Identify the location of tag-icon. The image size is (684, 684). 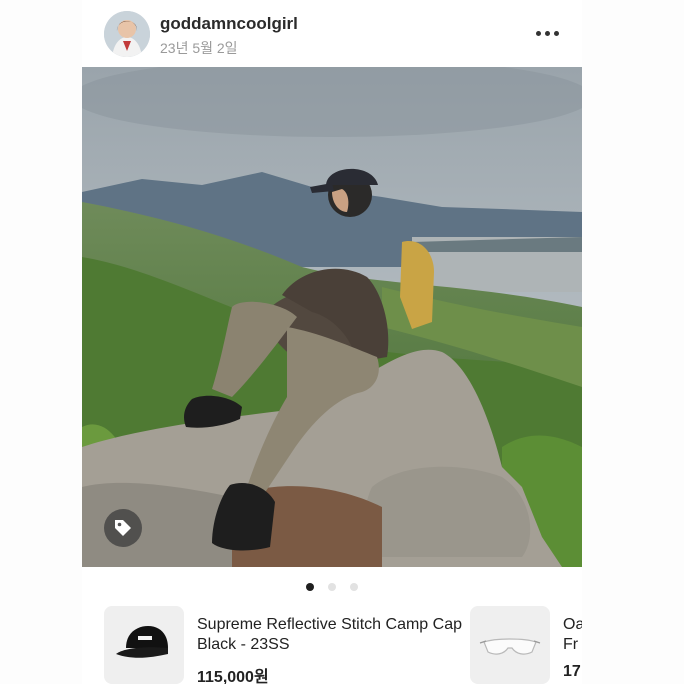
(123, 528).